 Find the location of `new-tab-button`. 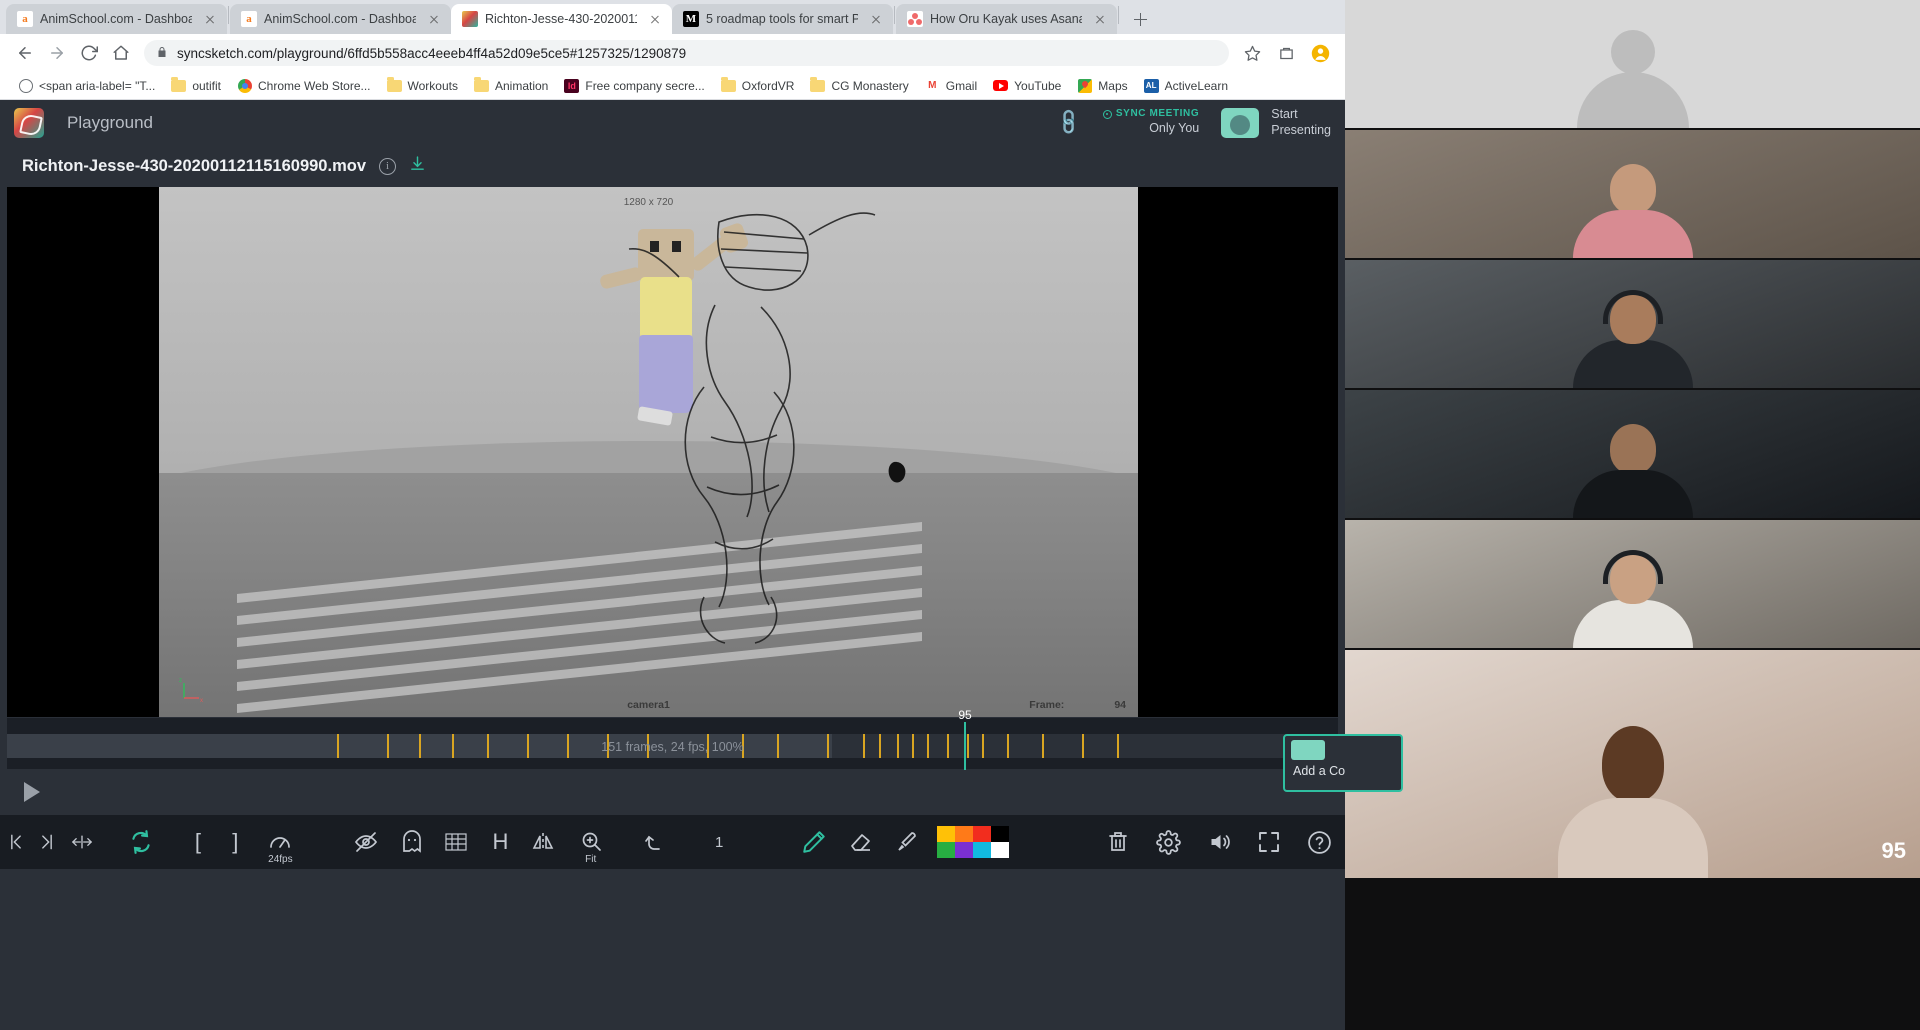

new-tab-button is located at coordinates (1140, 19).